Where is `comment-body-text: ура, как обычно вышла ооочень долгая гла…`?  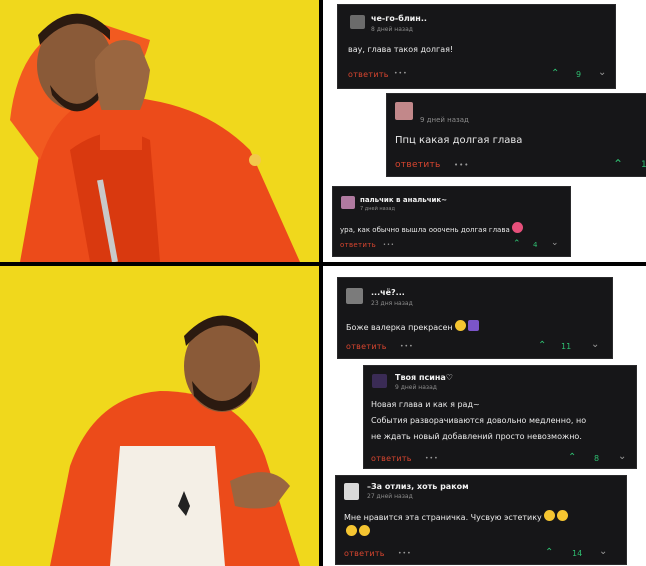
comment-body-text: ура, как обычно вышла ооочень долгая гла… is located at coordinates (425, 230).